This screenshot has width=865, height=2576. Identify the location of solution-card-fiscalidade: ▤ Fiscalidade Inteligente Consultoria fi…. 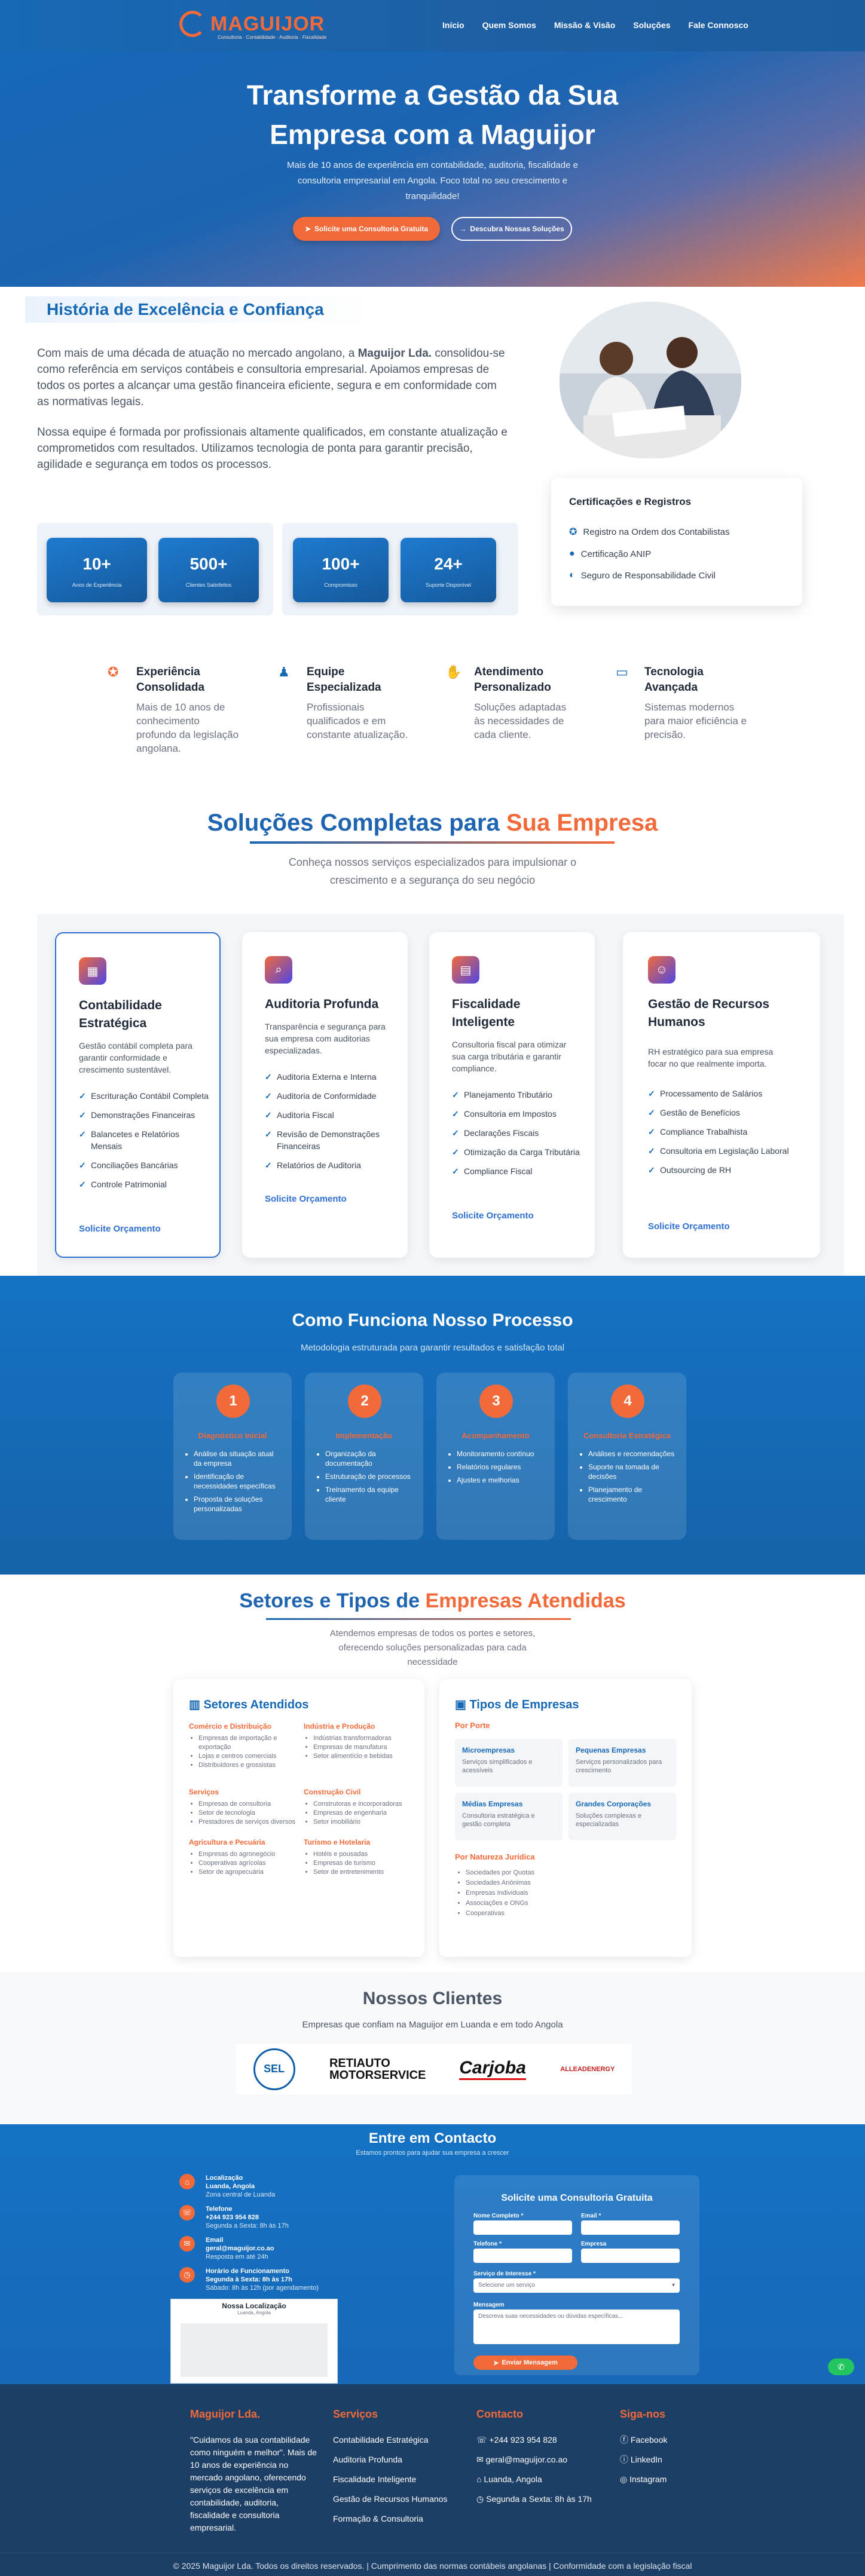
(512, 1095).